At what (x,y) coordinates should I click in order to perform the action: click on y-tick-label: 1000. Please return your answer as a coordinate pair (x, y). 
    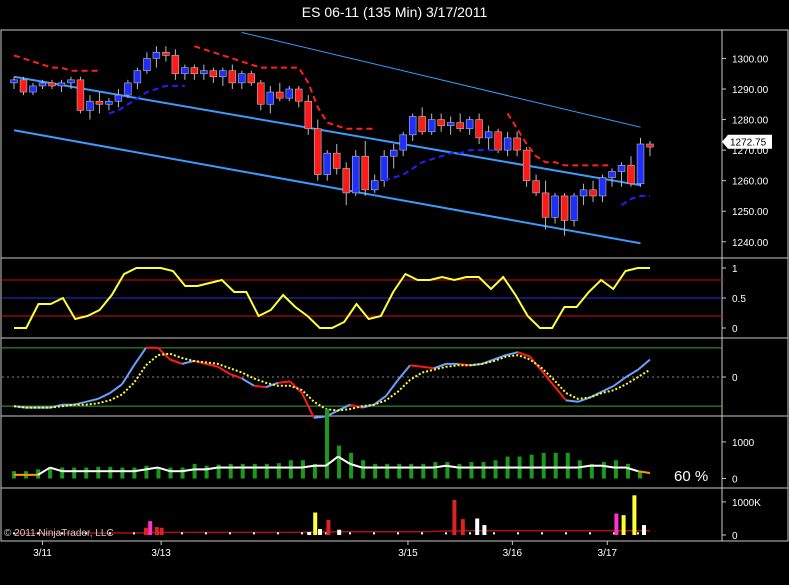
    Looking at the image, I should click on (743, 443).